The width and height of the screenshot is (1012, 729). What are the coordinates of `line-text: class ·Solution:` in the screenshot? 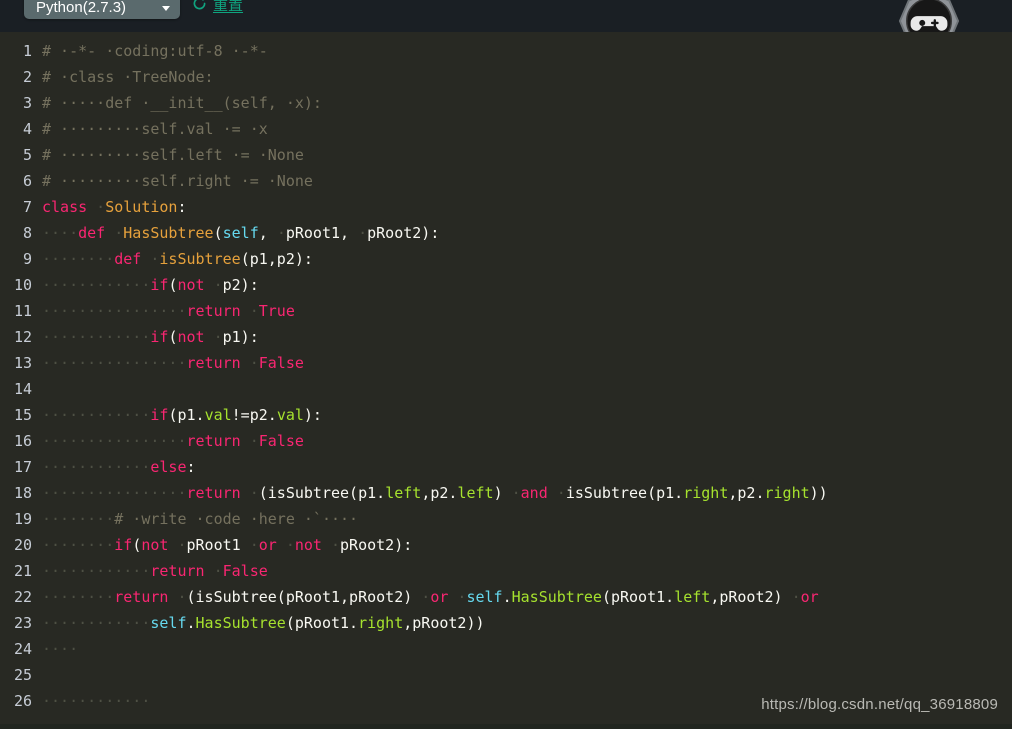 It's located at (527, 207).